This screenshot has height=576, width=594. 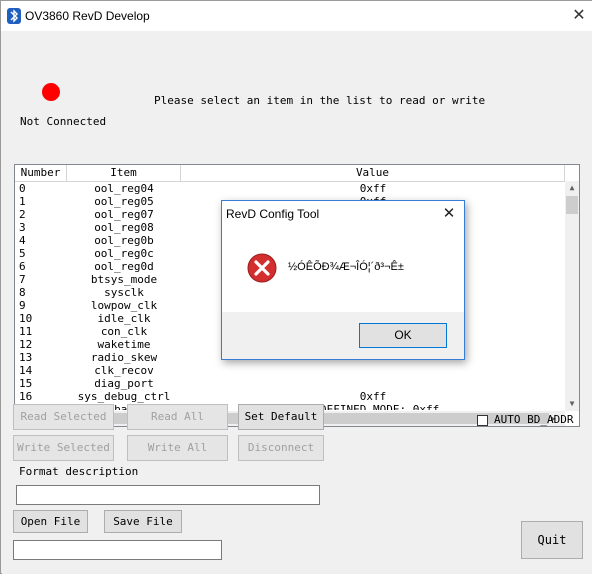 I want to click on format-description-field, so click(x=168, y=495).